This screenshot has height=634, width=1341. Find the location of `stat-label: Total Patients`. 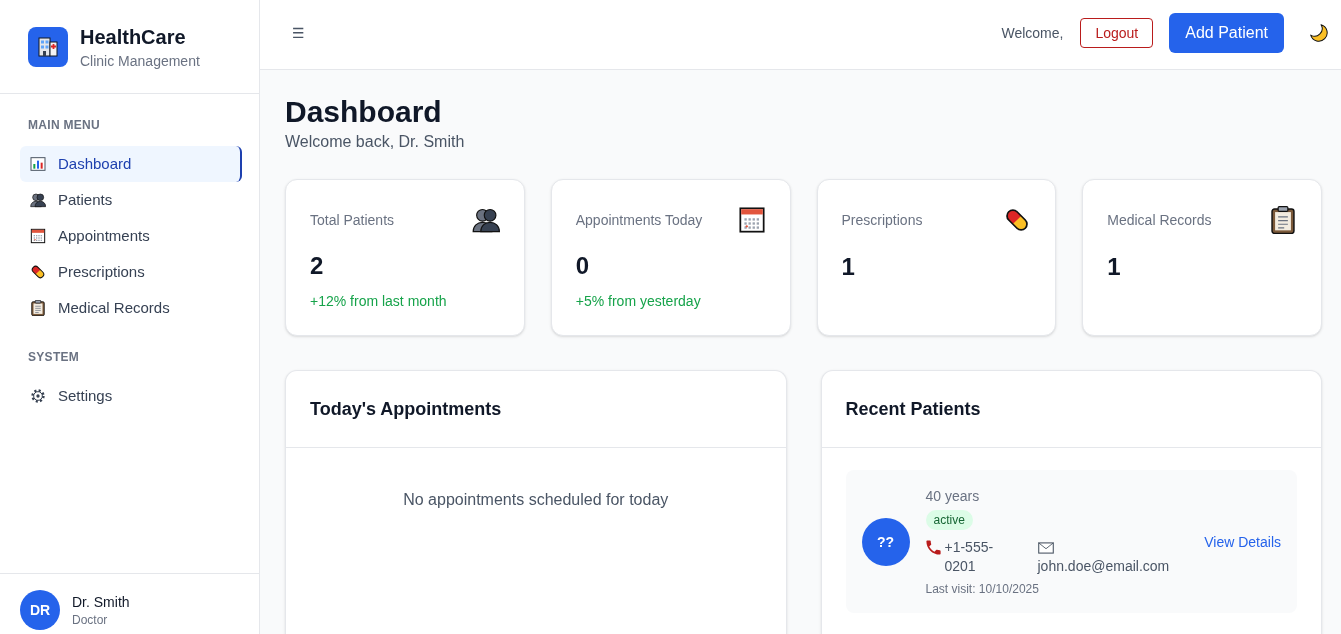

stat-label: Total Patients is located at coordinates (352, 220).